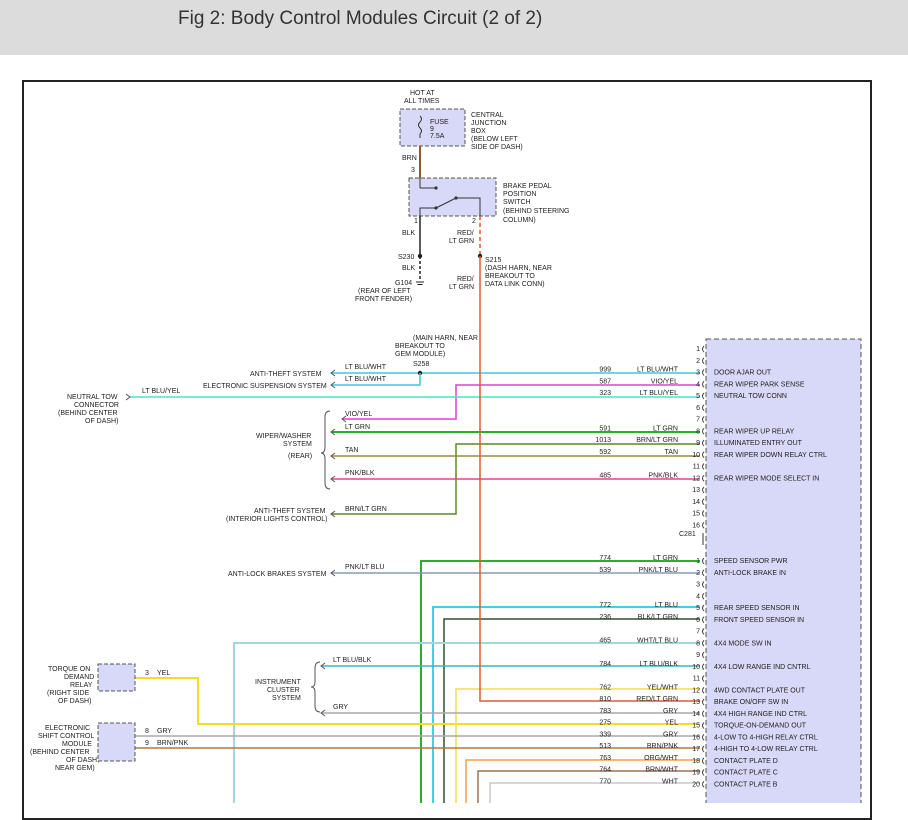 This screenshot has height=820, width=908. What do you see at coordinates (770, 455) in the screenshot?
I see `pin-function-label: REAR WIPER DOWN RELAY CTRL` at bounding box center [770, 455].